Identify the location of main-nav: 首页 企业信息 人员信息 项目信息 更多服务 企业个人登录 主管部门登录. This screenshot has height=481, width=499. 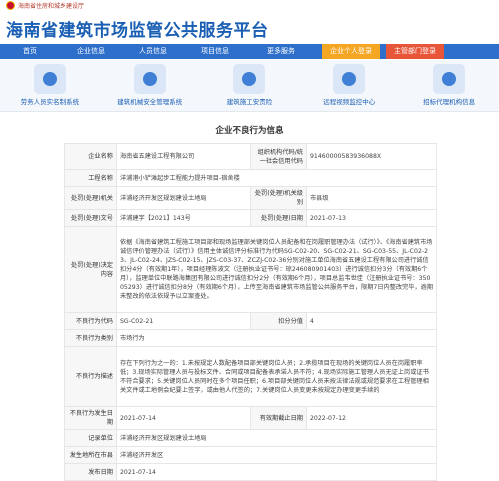
(249, 51).